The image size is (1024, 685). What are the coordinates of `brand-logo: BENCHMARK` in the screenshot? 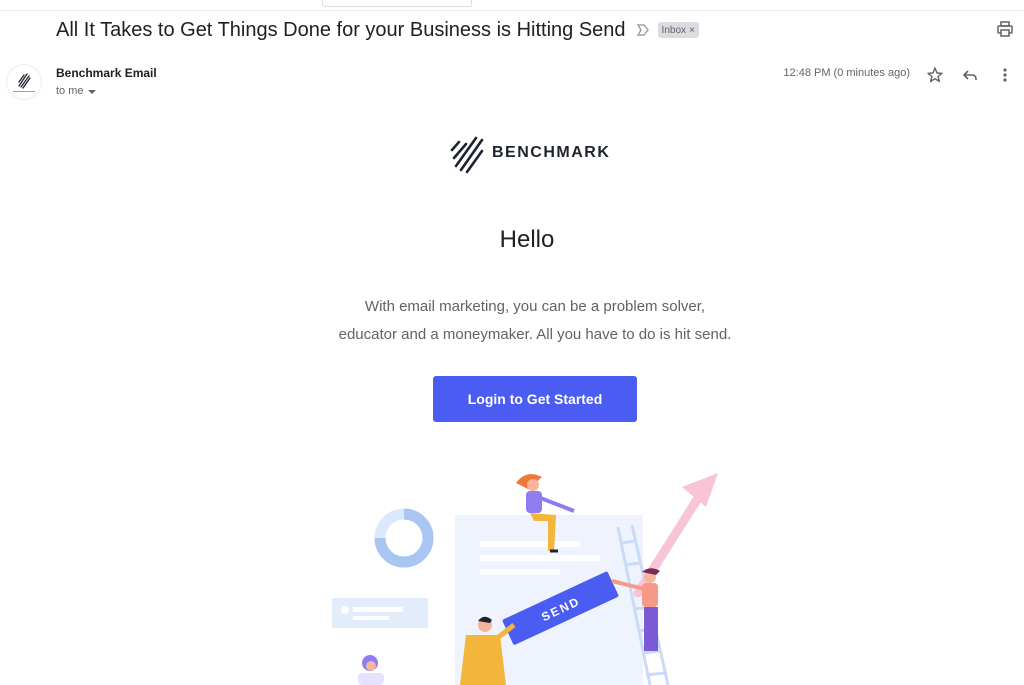 It's located at (530, 153).